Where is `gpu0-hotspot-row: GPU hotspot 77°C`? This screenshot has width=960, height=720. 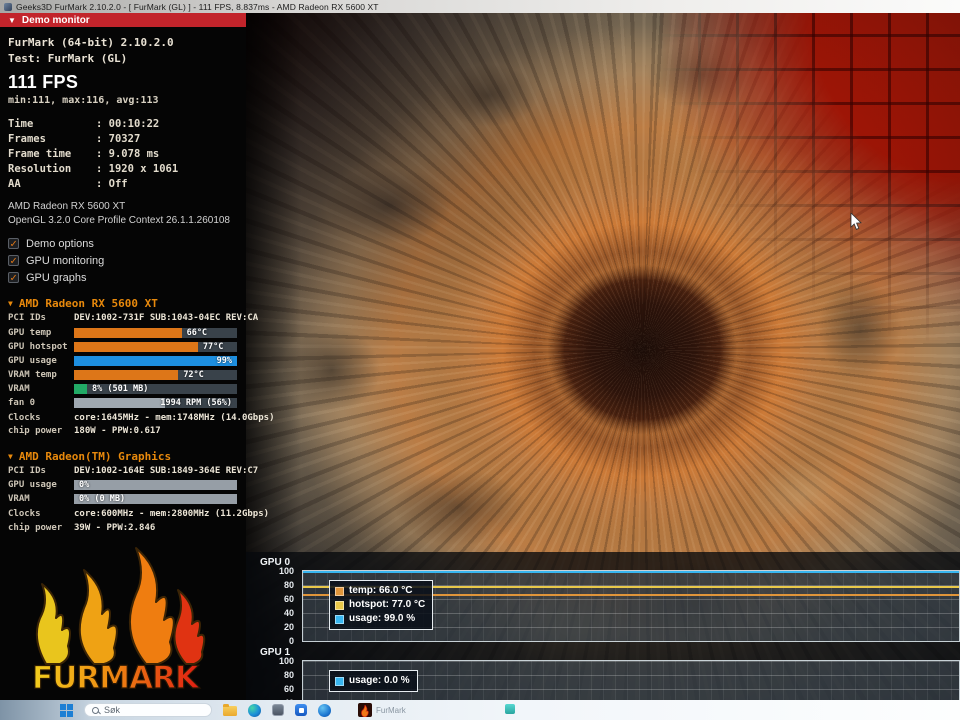
gpu0-hotspot-row: GPU hotspot 77°C is located at coordinates (123, 347).